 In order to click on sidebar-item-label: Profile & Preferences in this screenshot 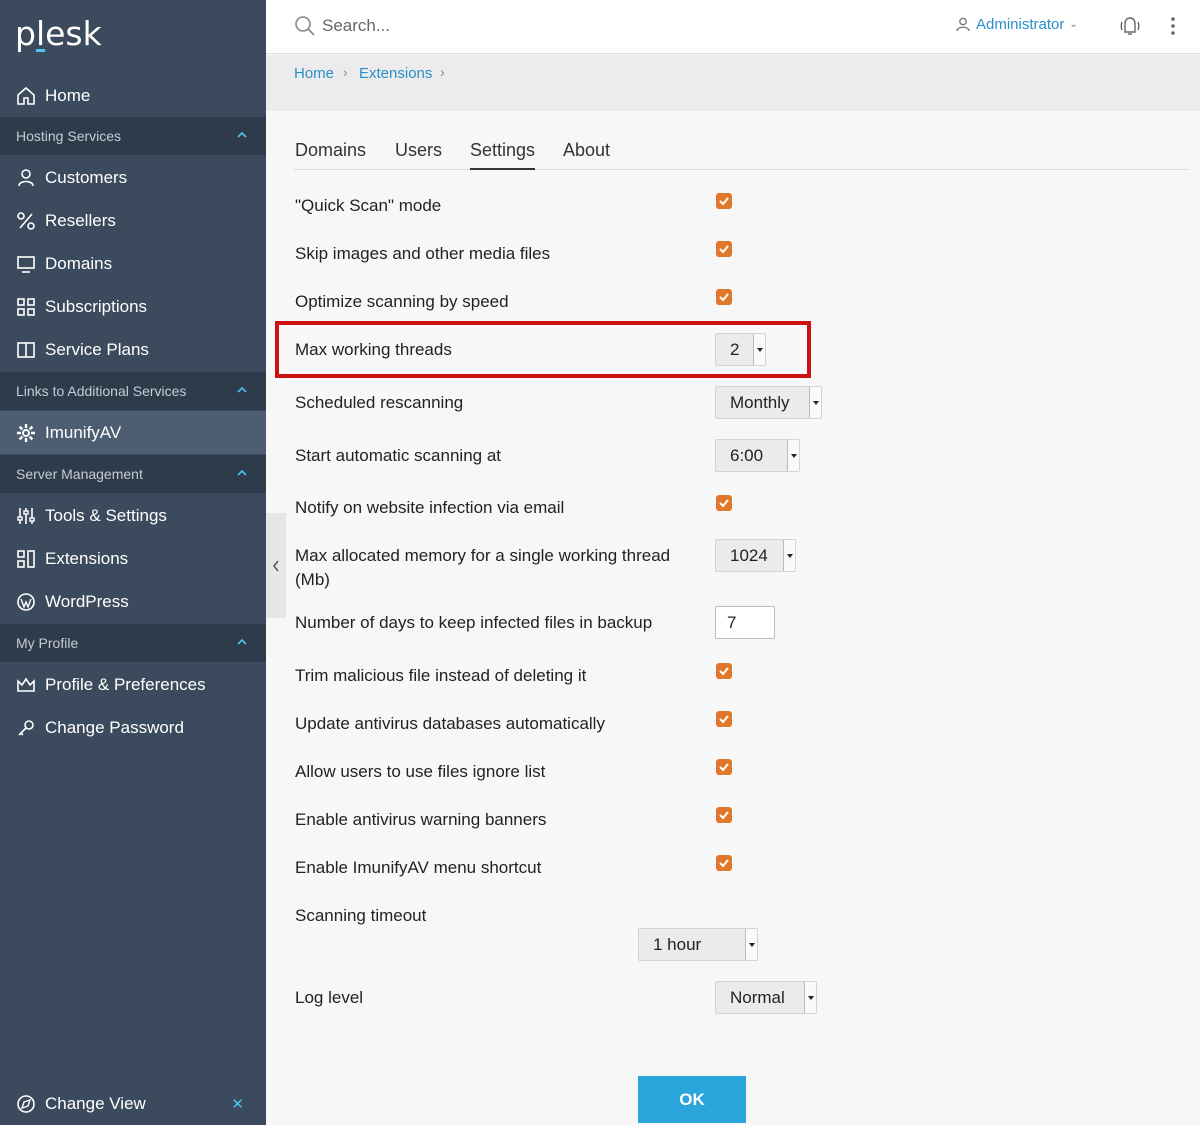, I will do `click(125, 684)`.